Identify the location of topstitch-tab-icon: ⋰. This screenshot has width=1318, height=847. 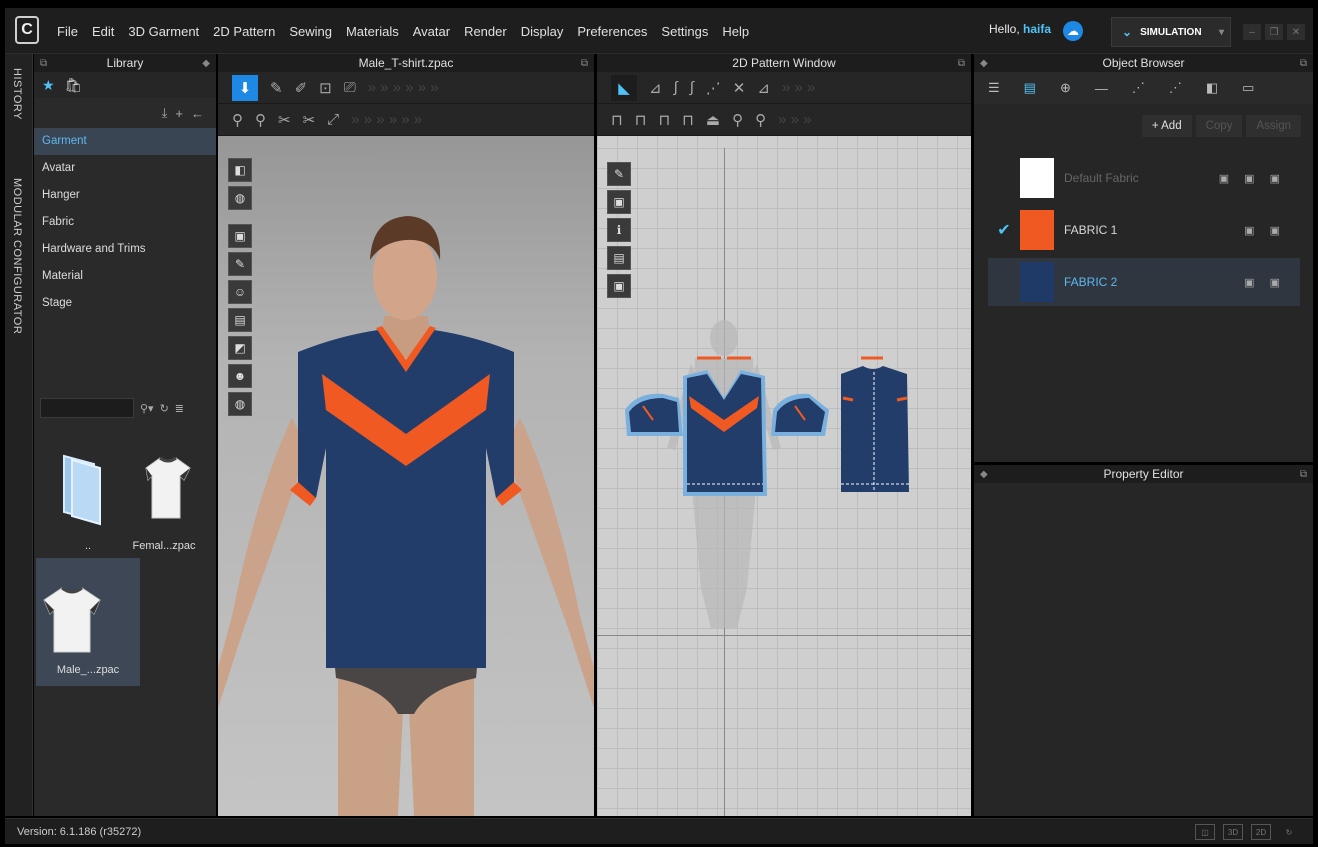
(1138, 88).